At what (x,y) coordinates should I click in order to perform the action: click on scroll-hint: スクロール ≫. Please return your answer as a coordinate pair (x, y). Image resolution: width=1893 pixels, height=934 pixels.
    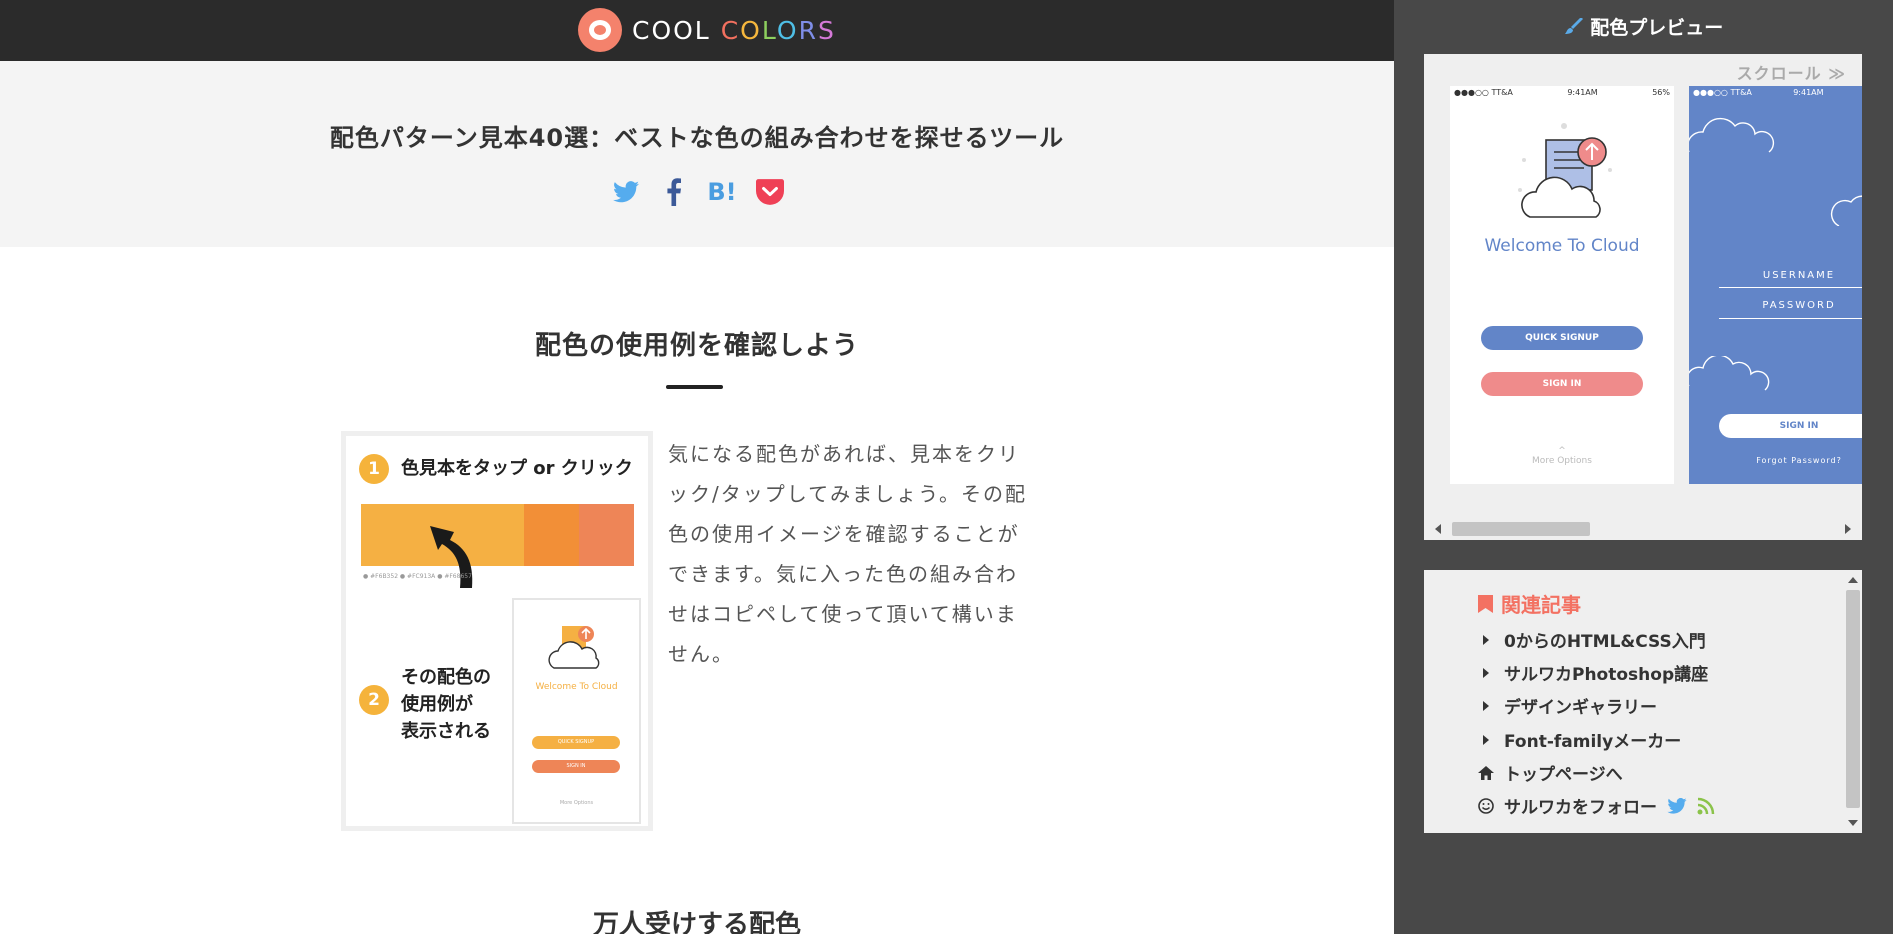
    Looking at the image, I should click on (1791, 73).